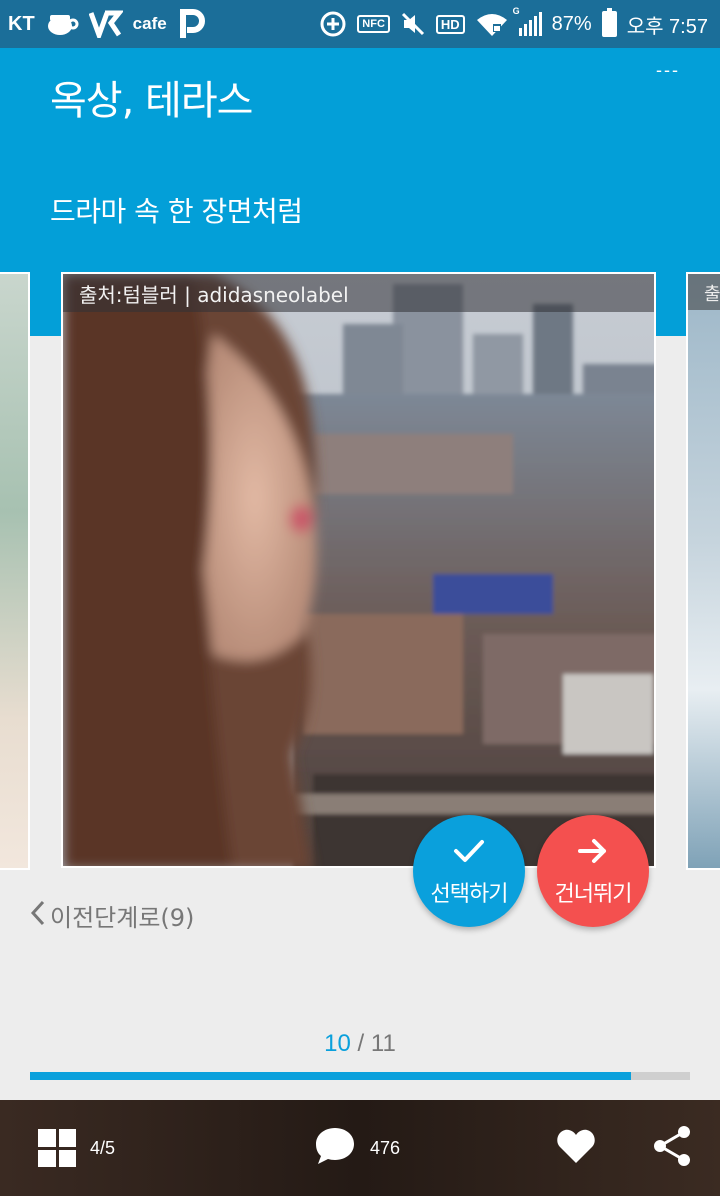  What do you see at coordinates (103, 1147) in the screenshot?
I see `grid-count: 4/5` at bounding box center [103, 1147].